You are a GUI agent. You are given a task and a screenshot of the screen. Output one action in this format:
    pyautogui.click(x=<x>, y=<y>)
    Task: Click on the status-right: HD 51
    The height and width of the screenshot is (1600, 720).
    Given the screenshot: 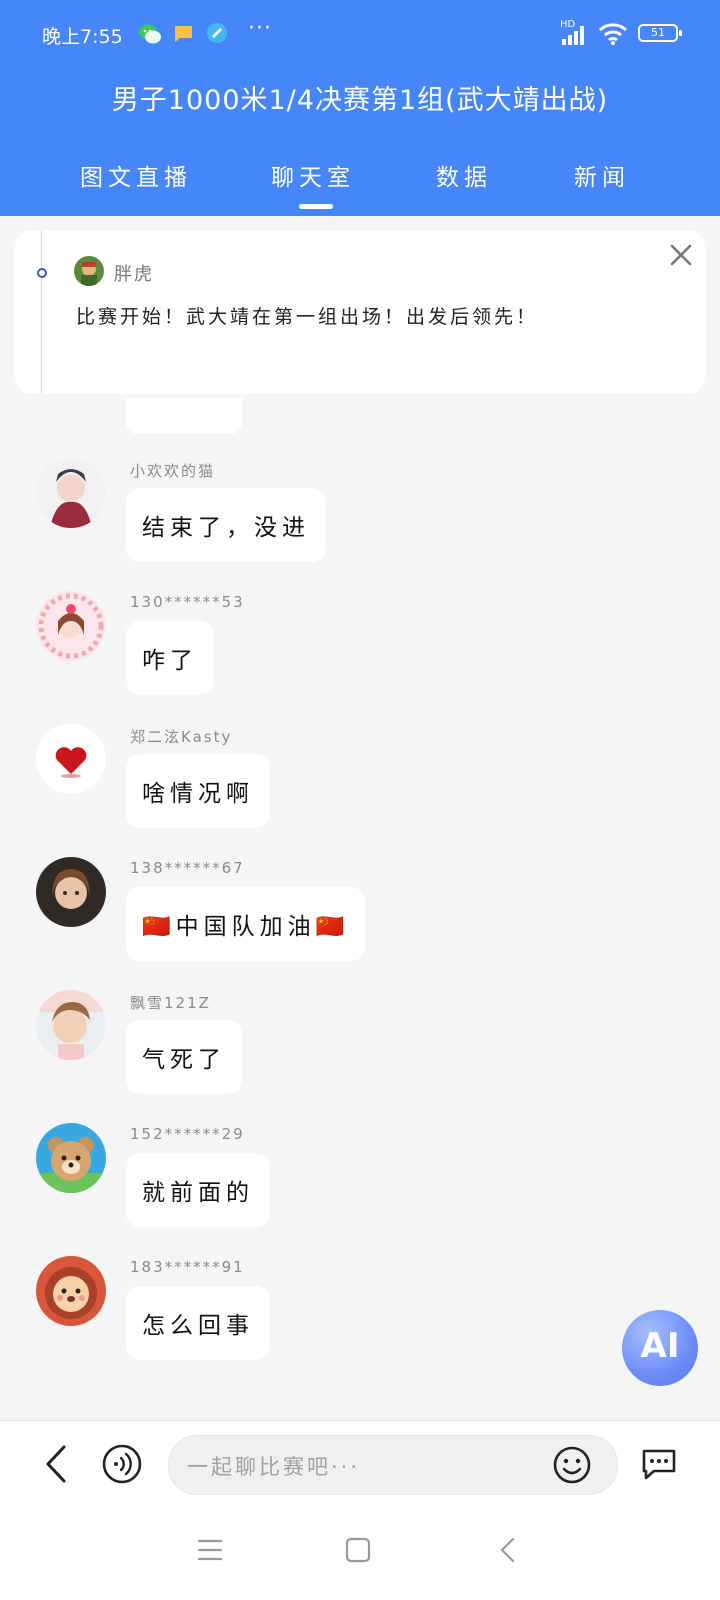 What is the action you would take?
    pyautogui.click(x=625, y=33)
    